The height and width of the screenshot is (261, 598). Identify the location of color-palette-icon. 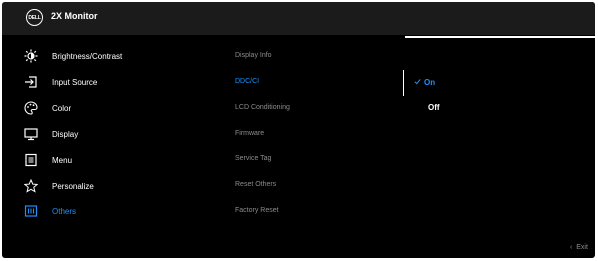
(33, 108).